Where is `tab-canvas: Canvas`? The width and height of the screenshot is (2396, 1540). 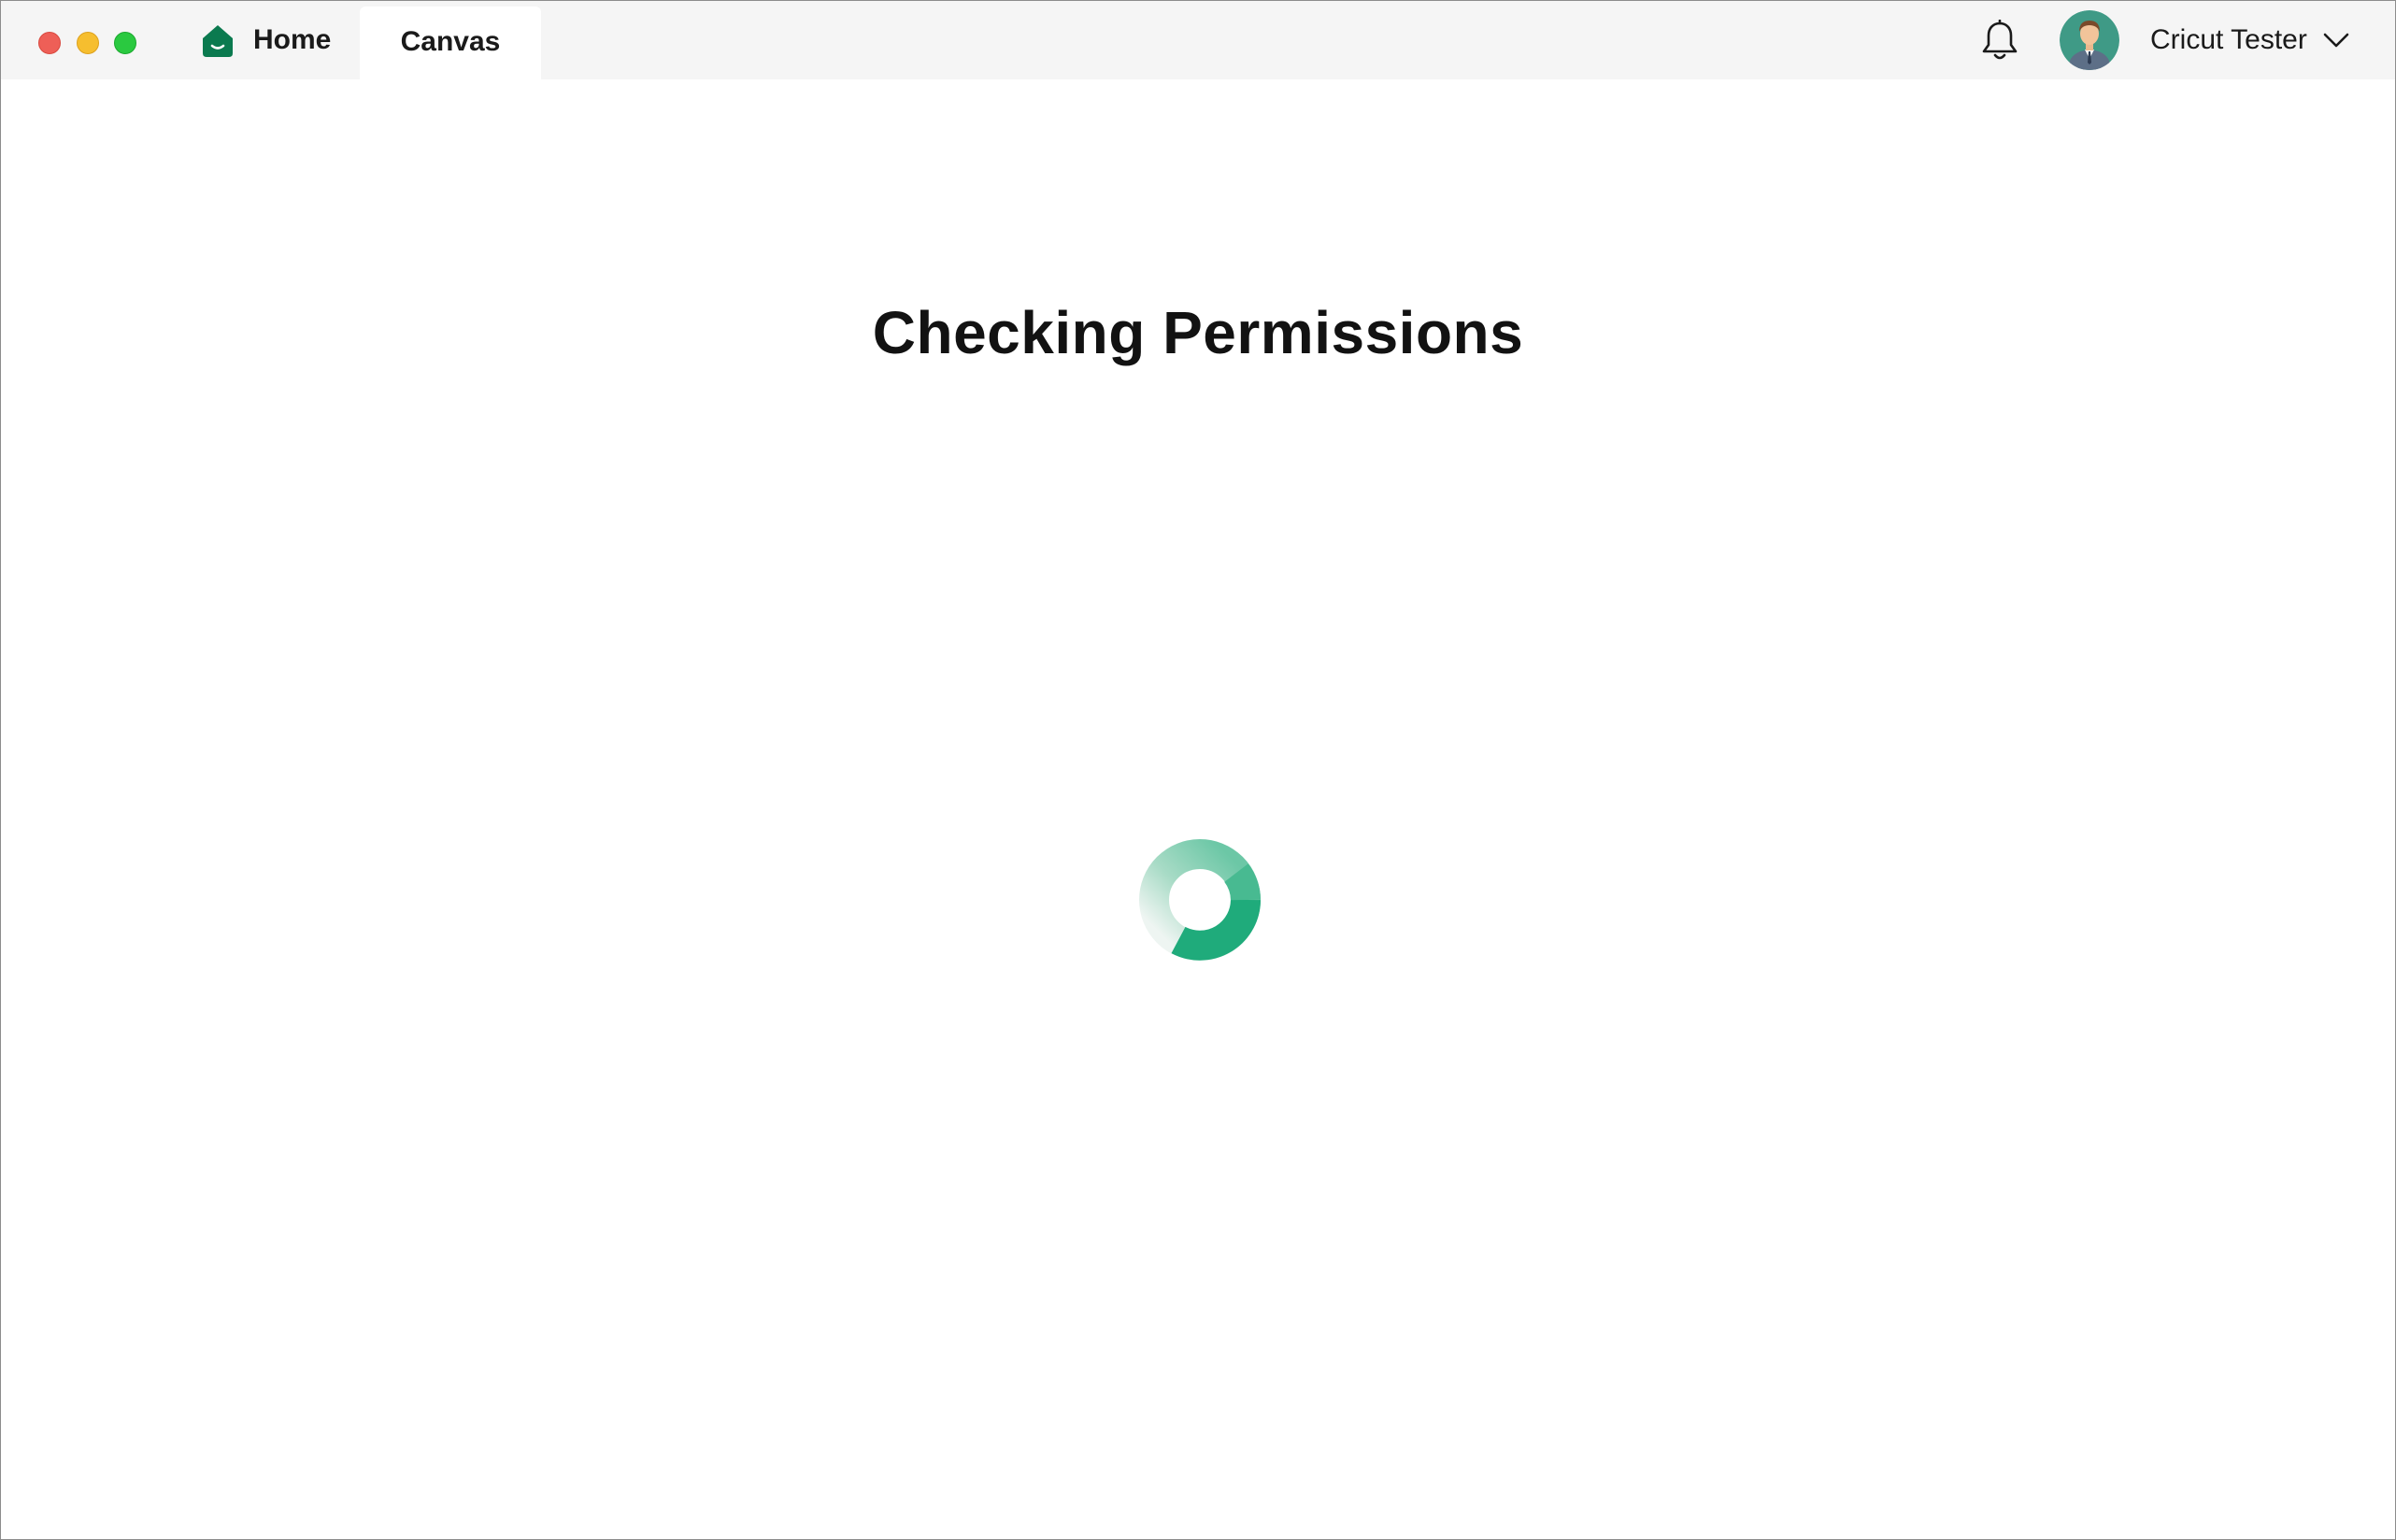 tab-canvas: Canvas is located at coordinates (450, 43).